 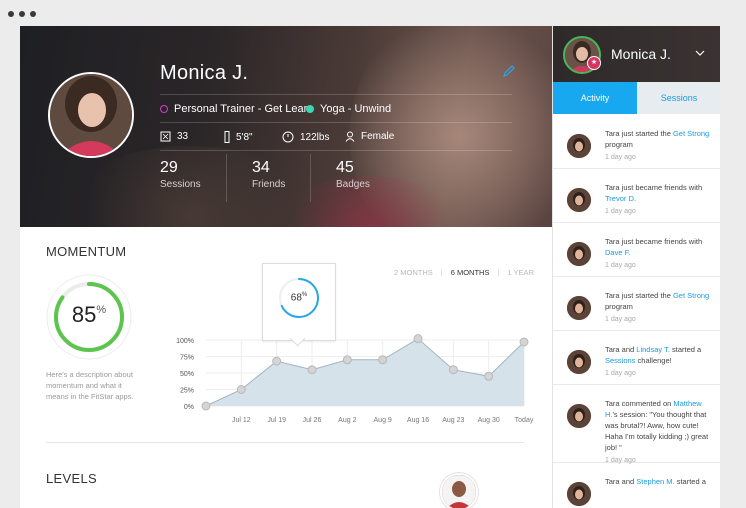 What do you see at coordinates (310, 109) in the screenshot?
I see `program-dot-icon` at bounding box center [310, 109].